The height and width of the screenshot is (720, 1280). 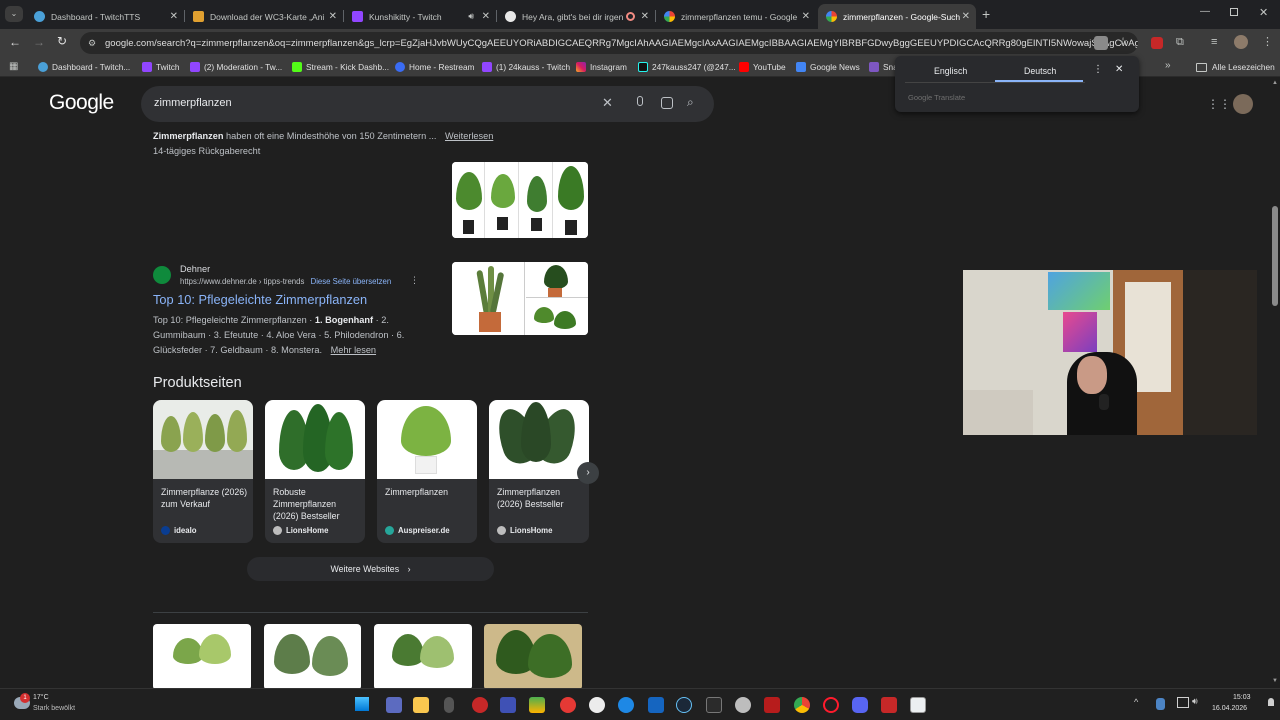 What do you see at coordinates (39, 42) in the screenshot?
I see `forward-button: →` at bounding box center [39, 42].